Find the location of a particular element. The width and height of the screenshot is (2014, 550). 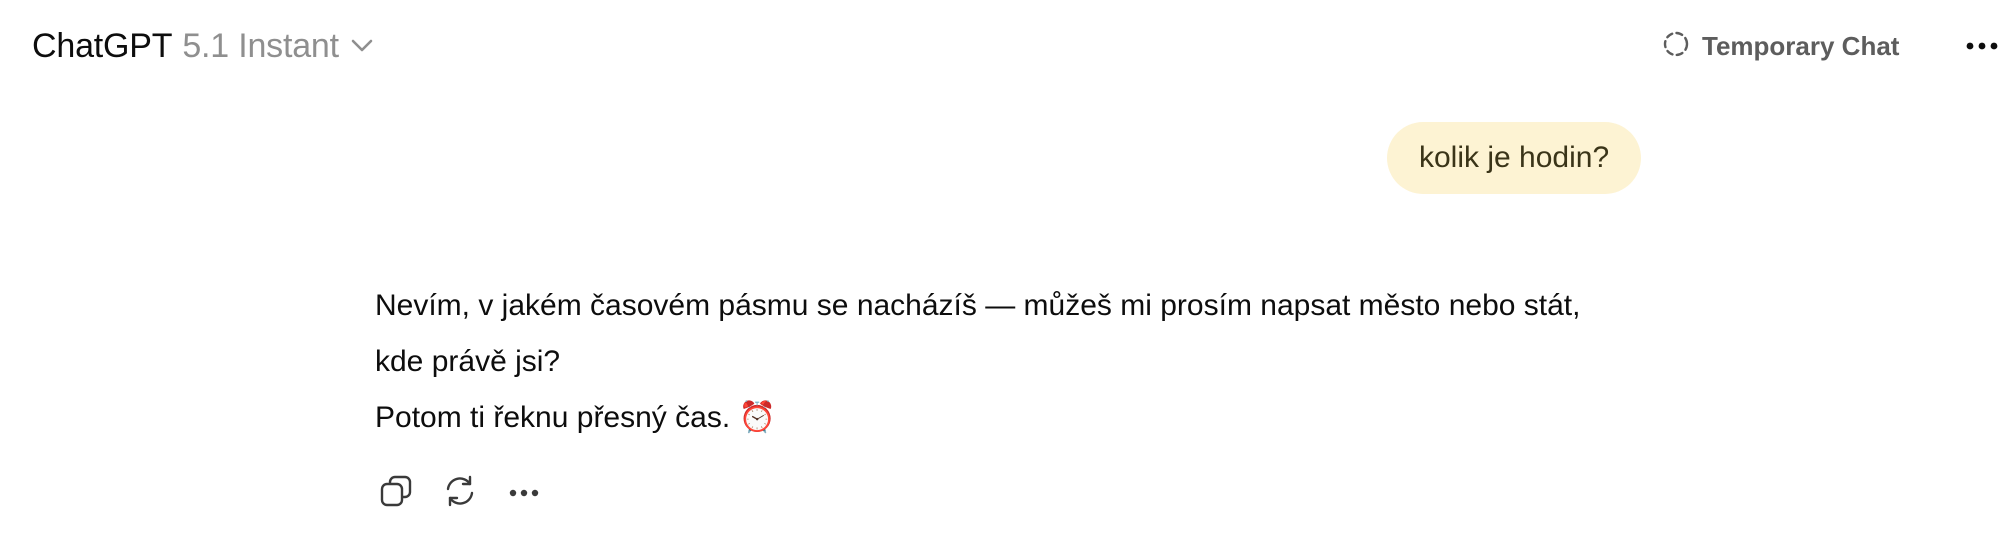

model-name: 5.1 Instant is located at coordinates (260, 45).